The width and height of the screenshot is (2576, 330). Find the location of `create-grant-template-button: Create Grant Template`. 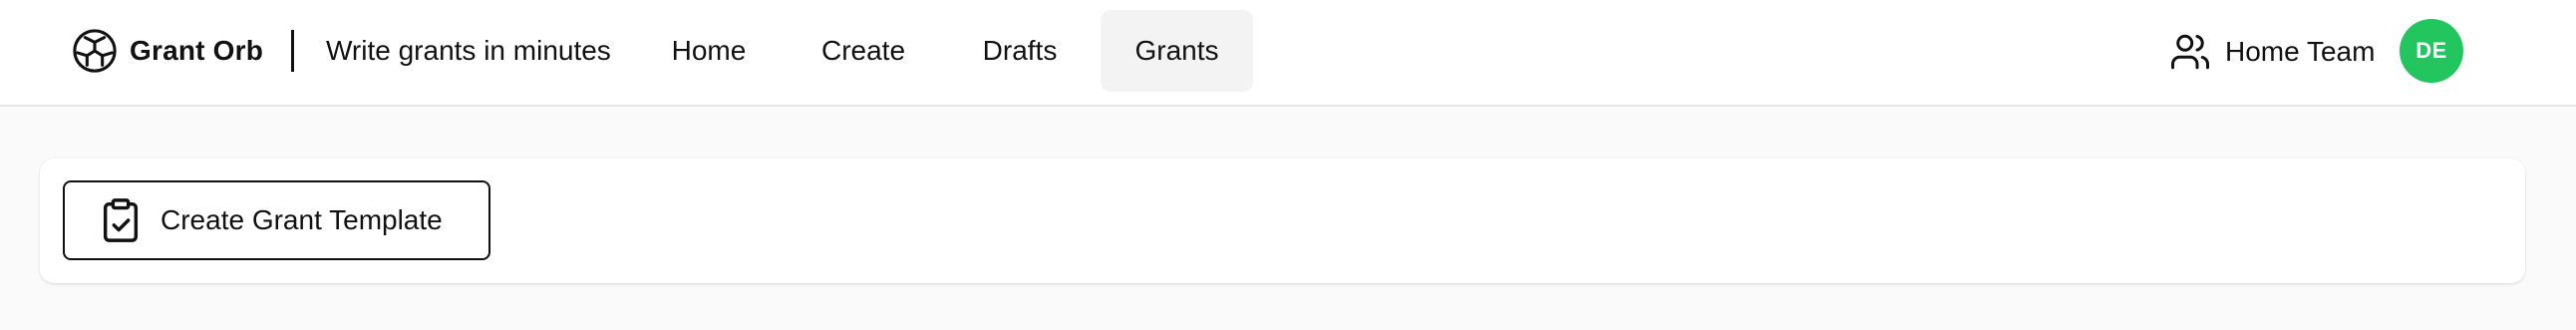

create-grant-template-button: Create Grant Template is located at coordinates (276, 220).